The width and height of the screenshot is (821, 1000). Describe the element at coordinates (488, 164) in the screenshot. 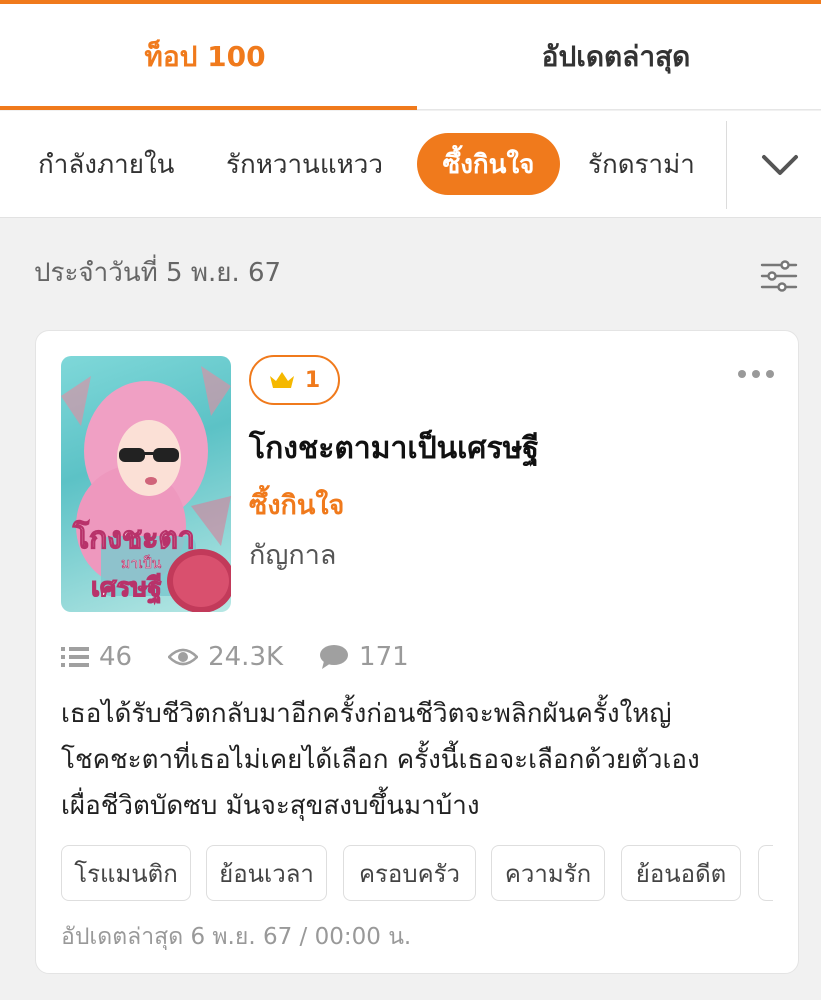

I see `genre-chip-touching: ซึ้งกินใจ` at that location.